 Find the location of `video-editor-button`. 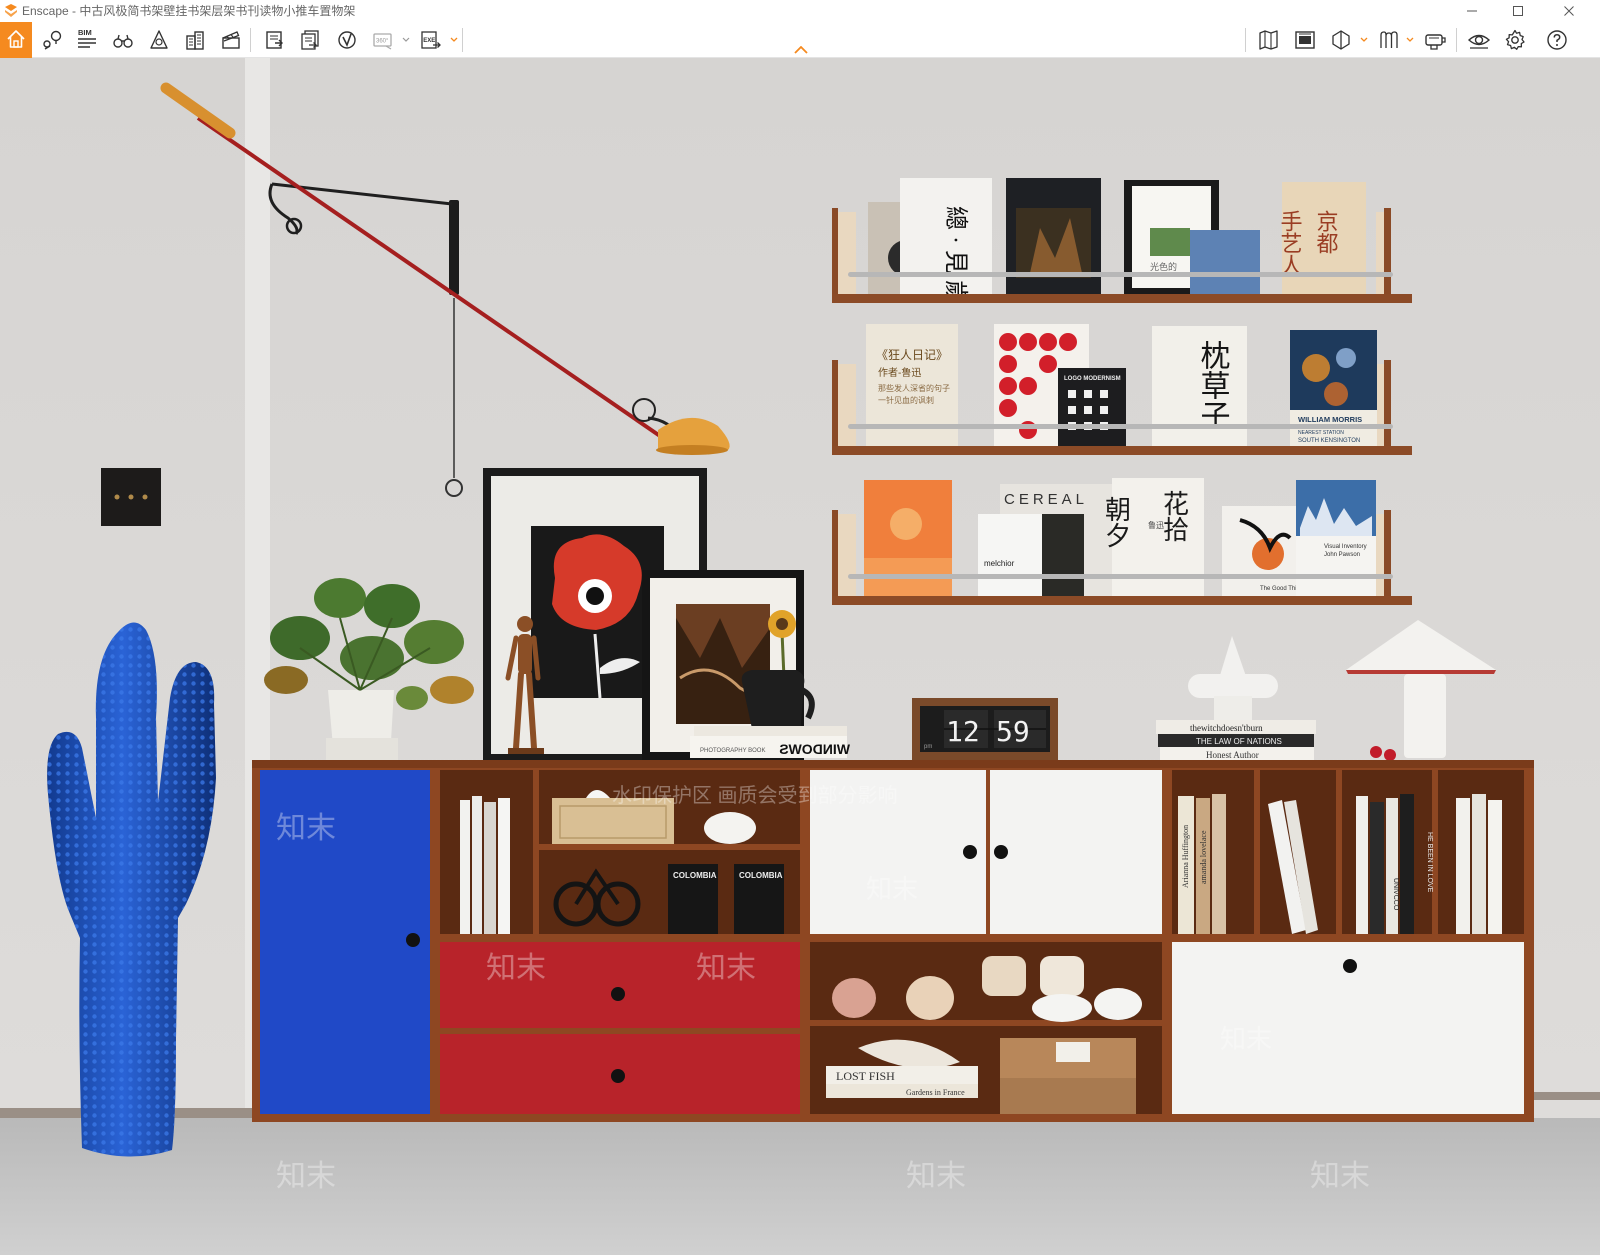

video-editor-button is located at coordinates (231, 40).